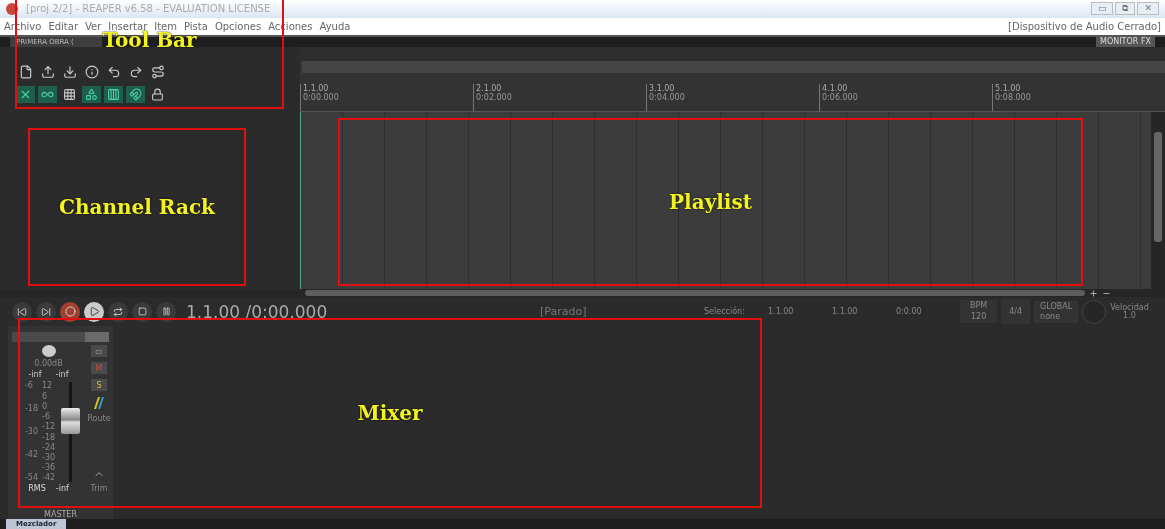 This screenshot has height=529, width=1165. Describe the element at coordinates (71, 420) in the screenshot. I see `volume-fader` at that location.